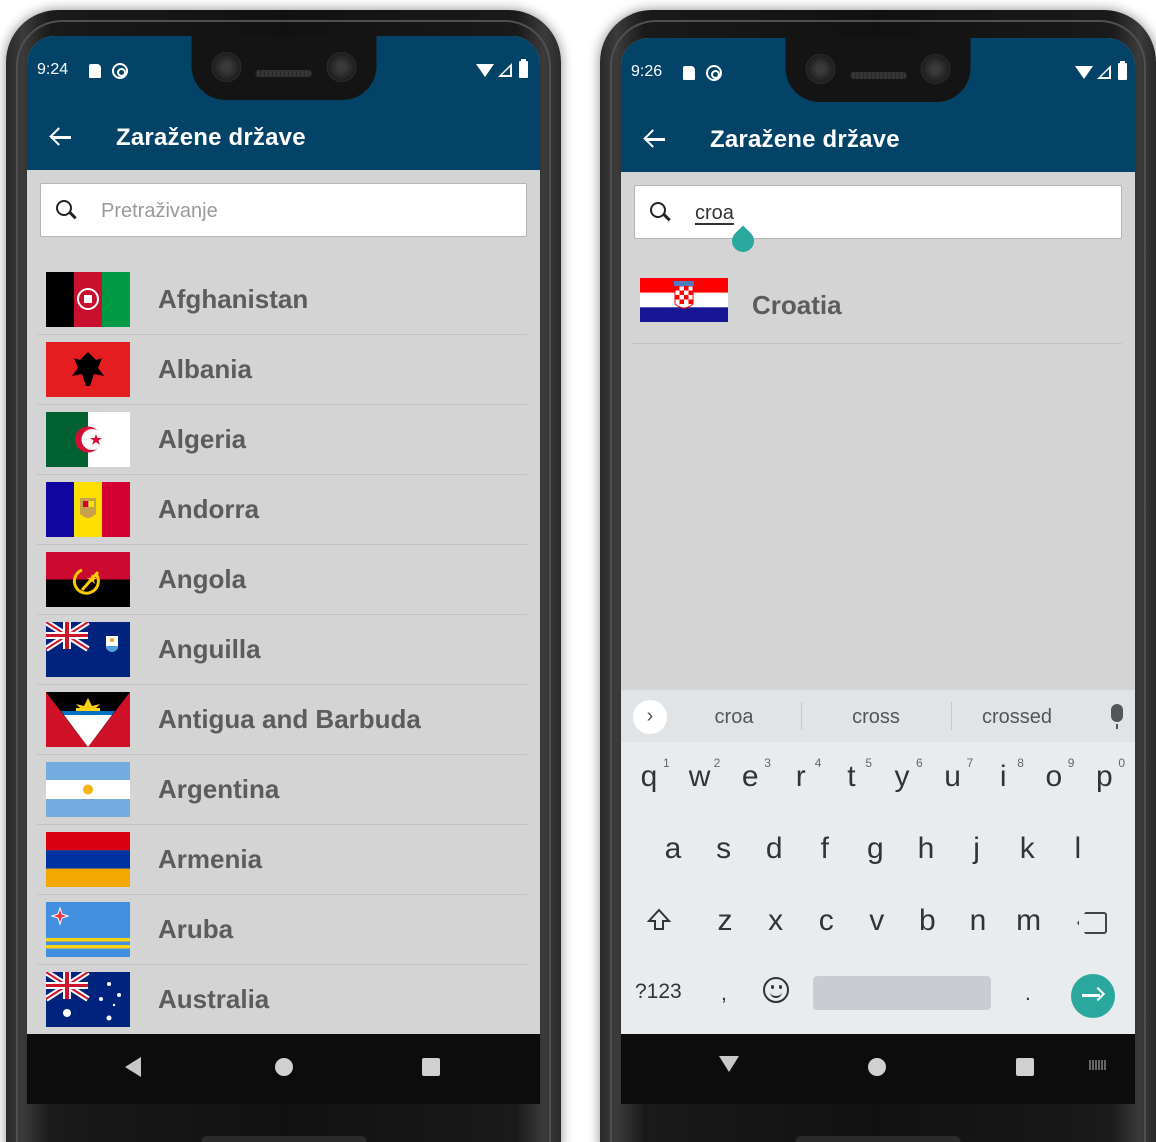 The width and height of the screenshot is (1156, 1142). What do you see at coordinates (1017, 717) in the screenshot?
I see `suggestion-3: crossed` at bounding box center [1017, 717].